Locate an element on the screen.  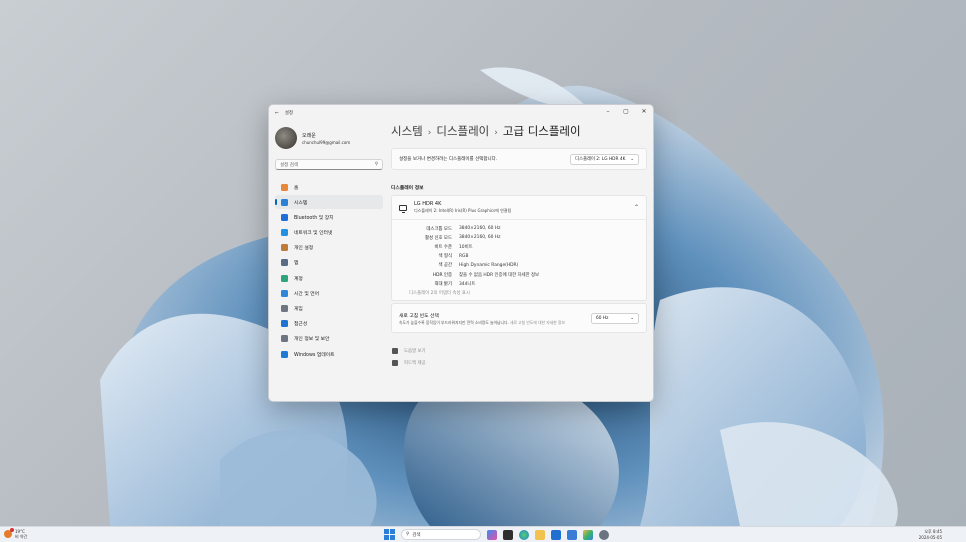
system-icon is located at coordinates (284, 202).